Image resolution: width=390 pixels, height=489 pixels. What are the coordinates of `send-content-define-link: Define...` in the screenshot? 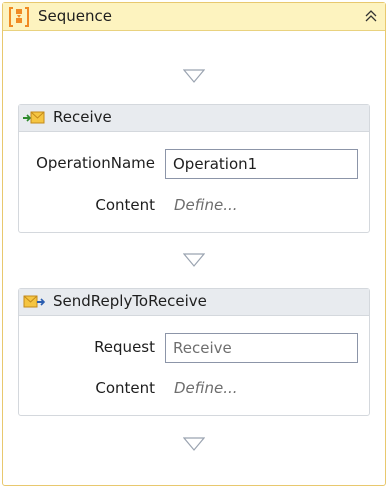 It's located at (206, 388).